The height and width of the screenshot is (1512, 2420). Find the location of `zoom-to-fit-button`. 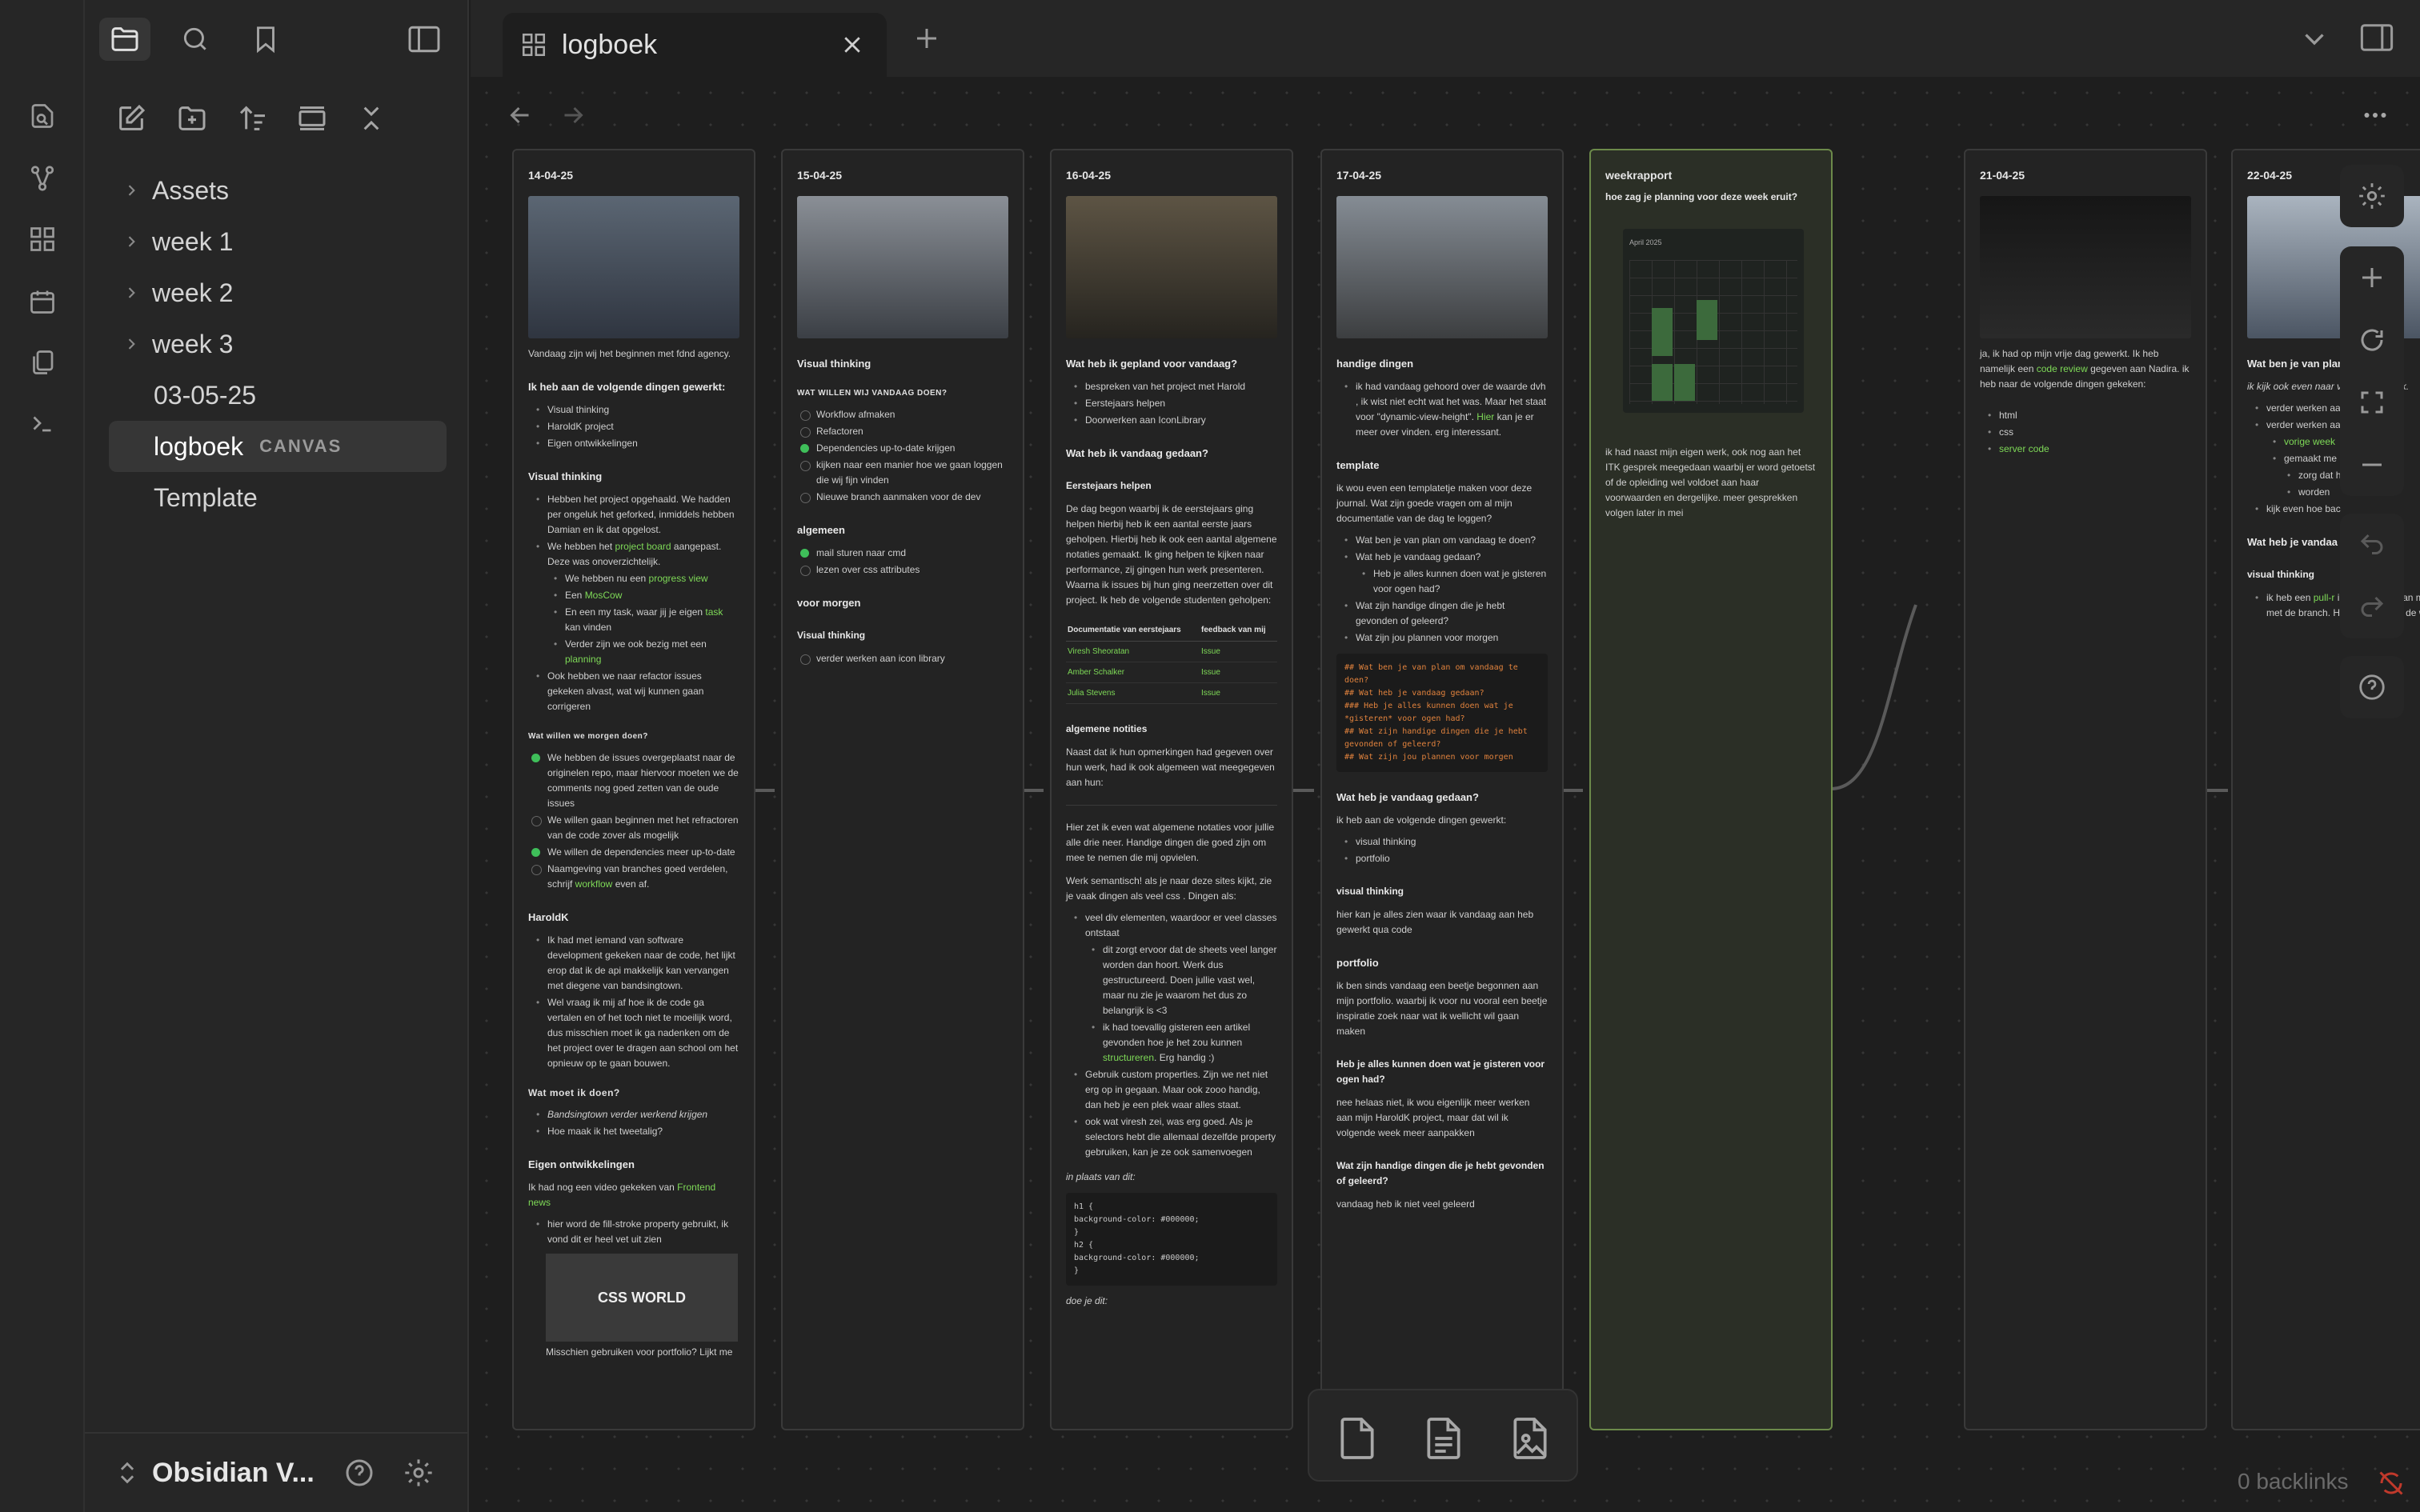

zoom-to-fit-button is located at coordinates (2372, 402).